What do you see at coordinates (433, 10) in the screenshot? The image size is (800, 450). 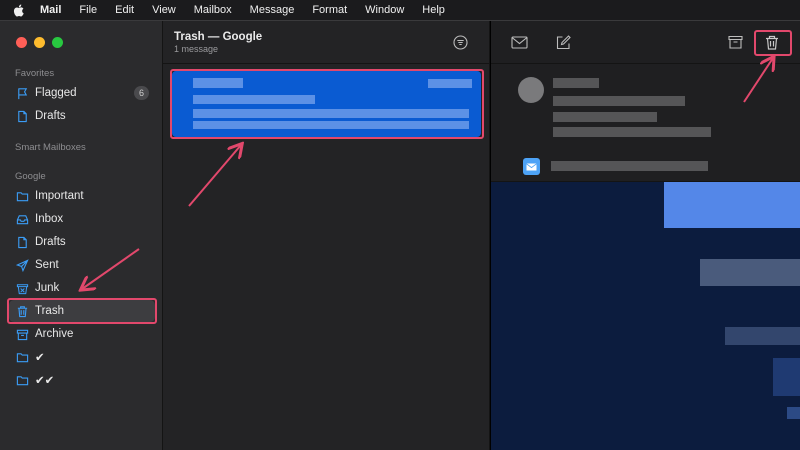 I see `menu-help: Help` at bounding box center [433, 10].